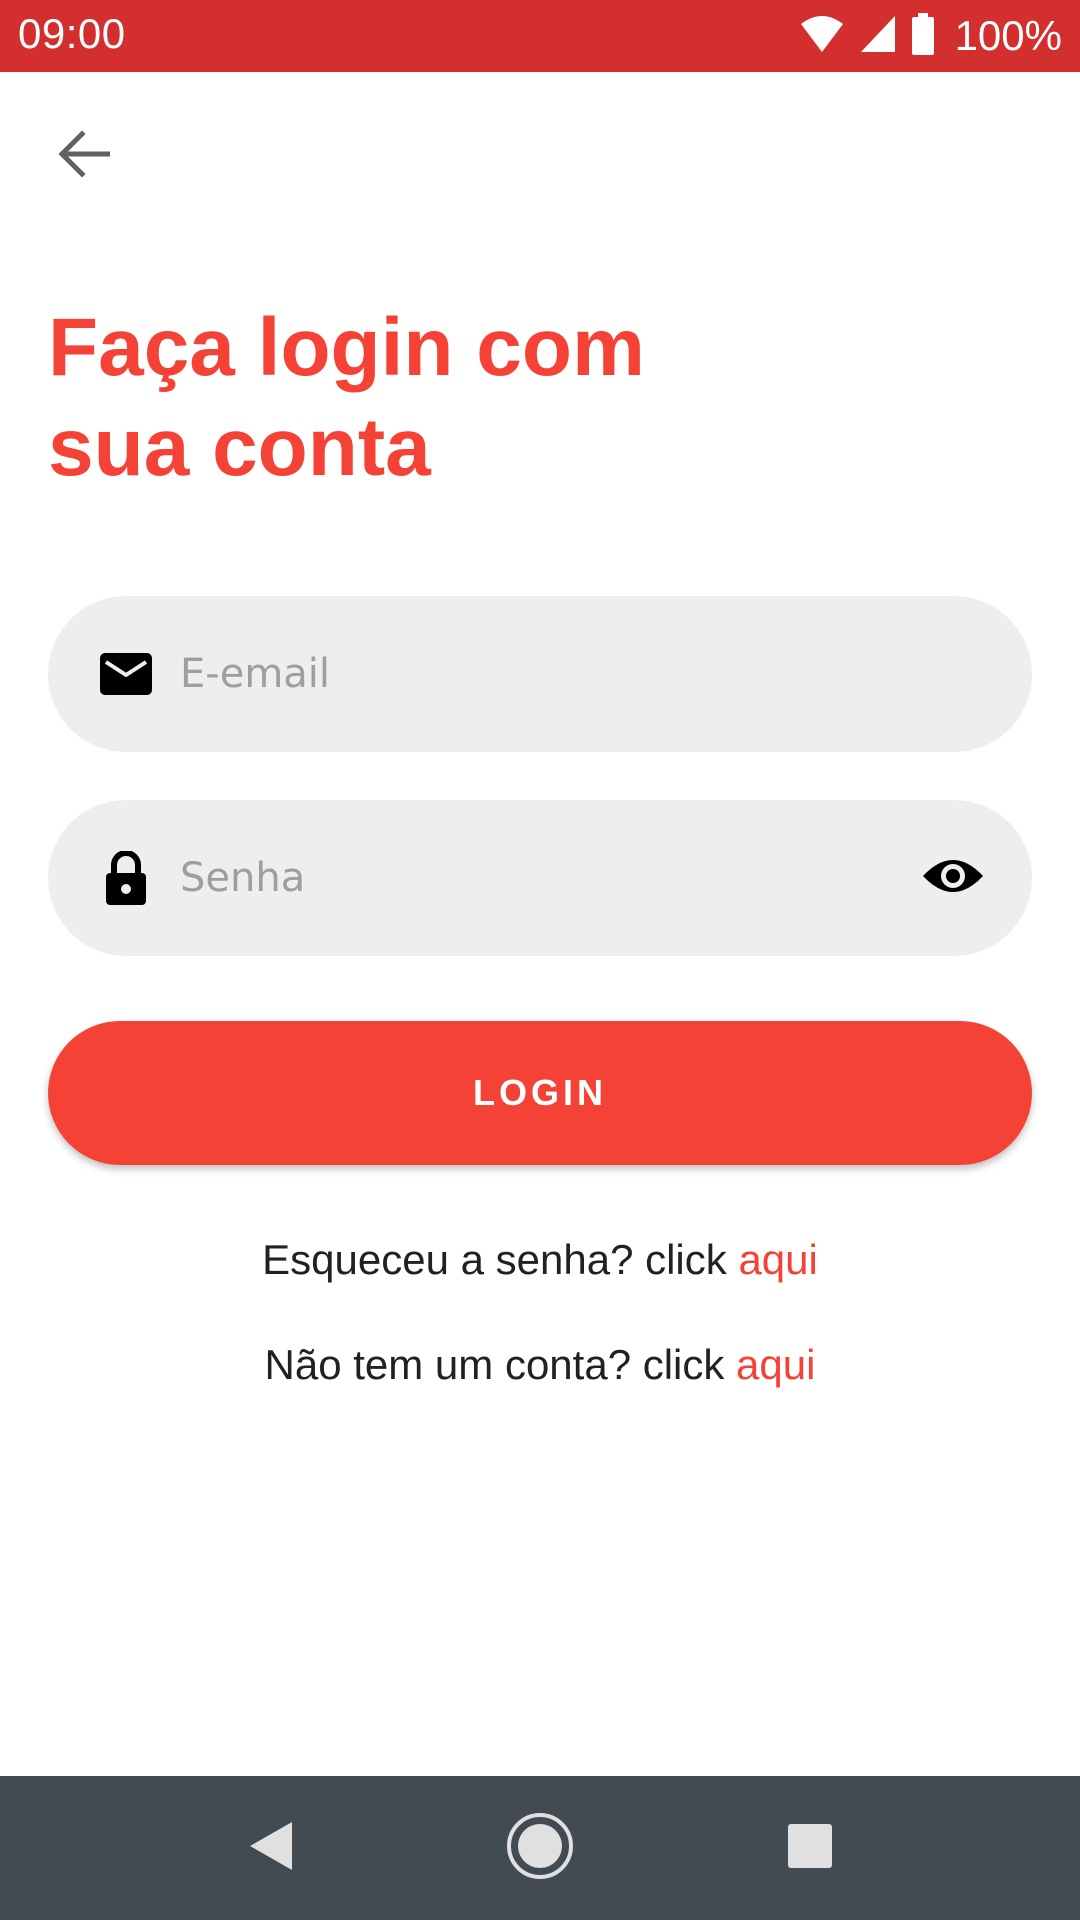  I want to click on login-button: LOGIN, so click(540, 1093).